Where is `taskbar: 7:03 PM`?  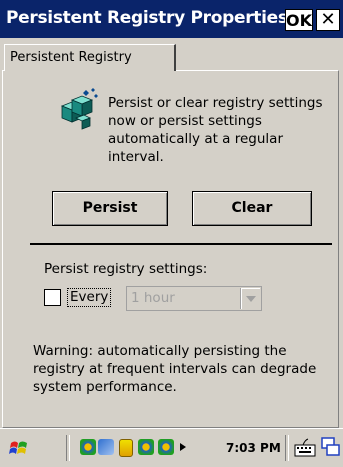 taskbar: 7:03 PM is located at coordinates (171, 447).